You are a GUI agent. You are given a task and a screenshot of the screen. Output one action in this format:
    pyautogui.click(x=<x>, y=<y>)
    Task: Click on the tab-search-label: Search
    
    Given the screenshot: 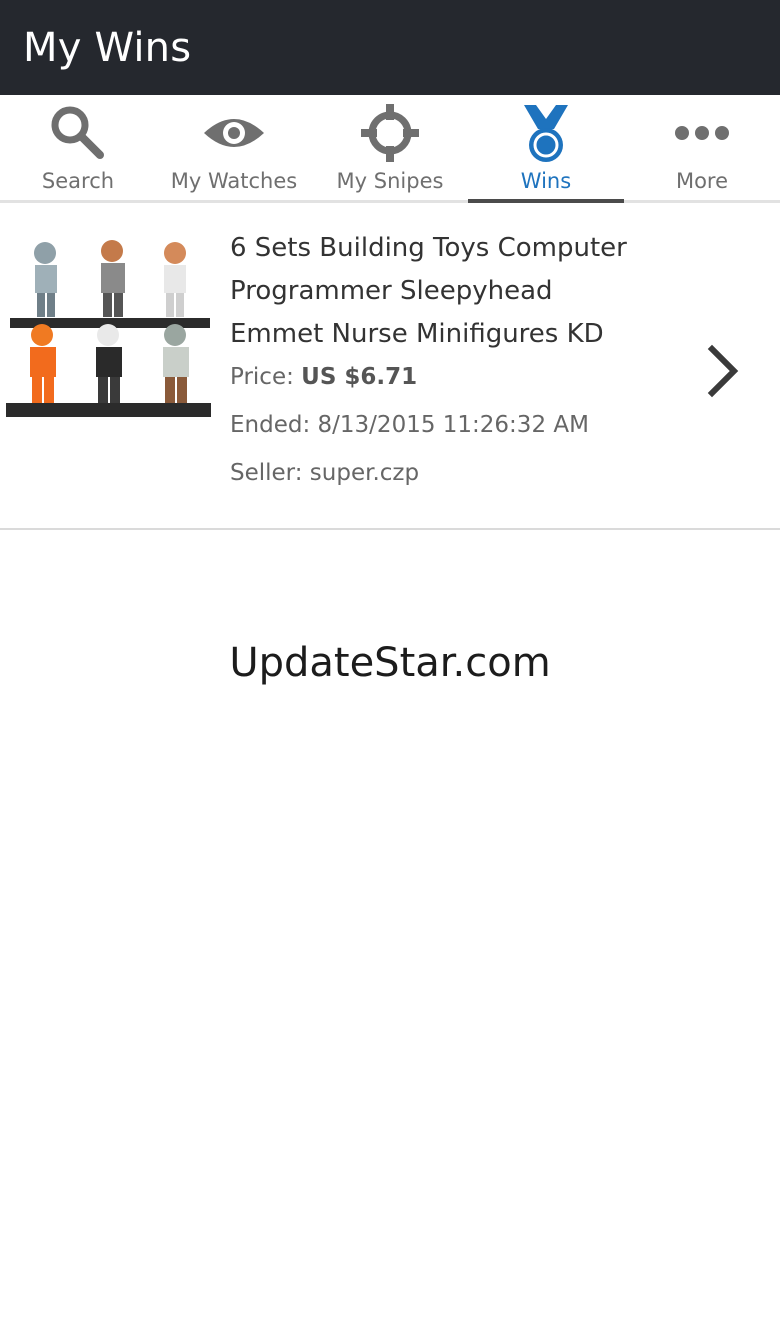 What is the action you would take?
    pyautogui.click(x=78, y=181)
    